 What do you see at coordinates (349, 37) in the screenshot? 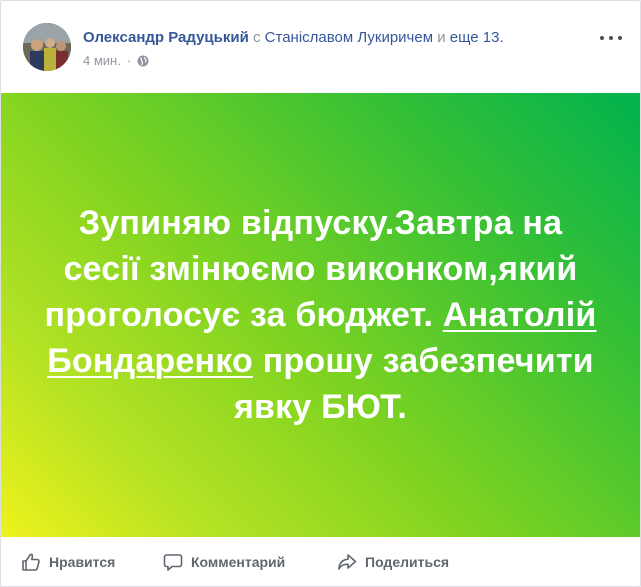
I see `tagged-person-link: Станіславом Лукиричем` at bounding box center [349, 37].